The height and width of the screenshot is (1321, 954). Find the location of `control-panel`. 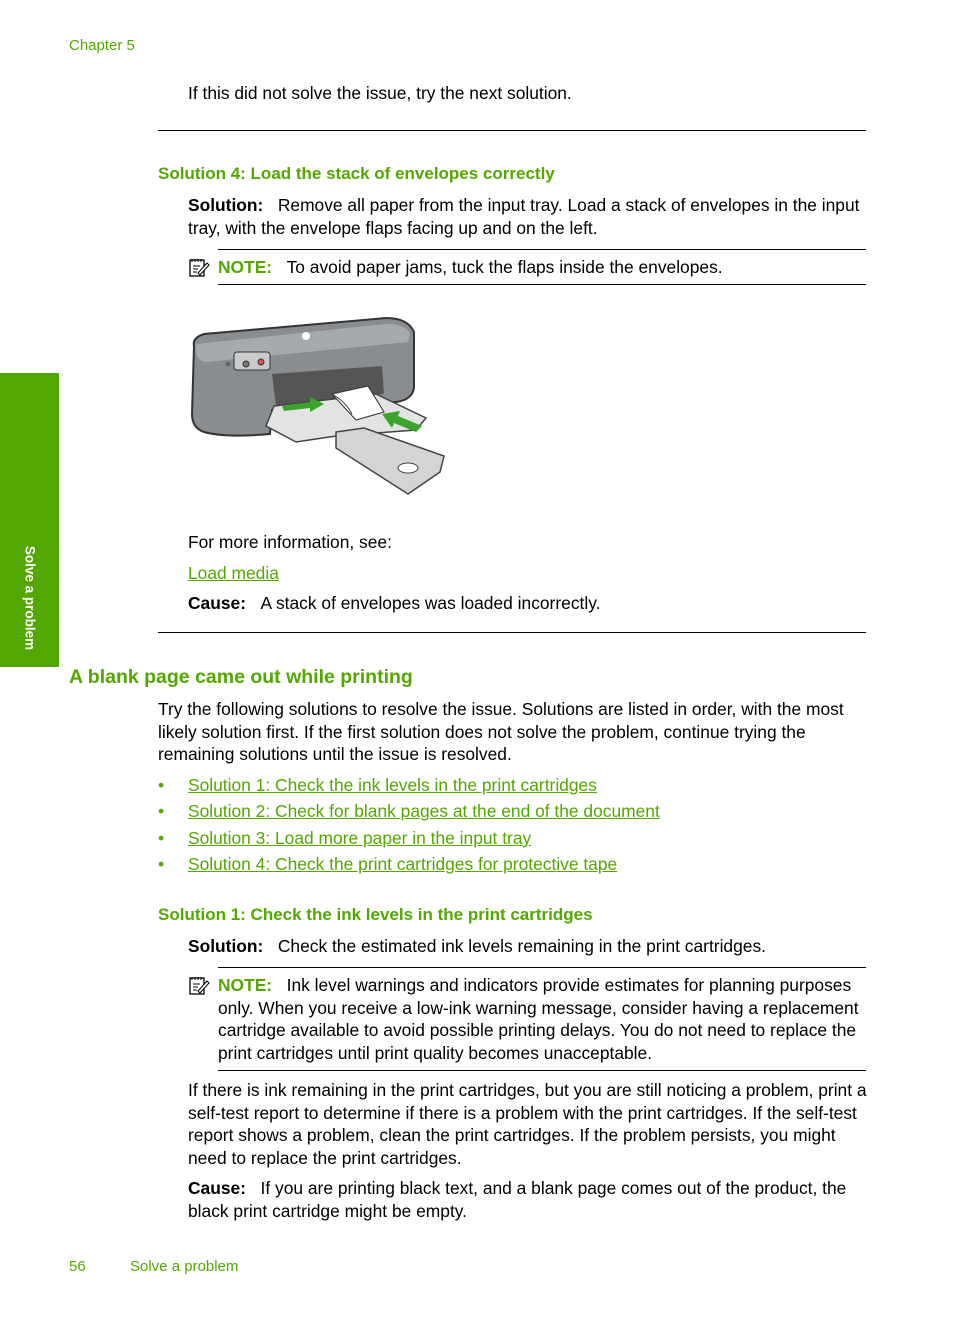

control-panel is located at coordinates (252, 361).